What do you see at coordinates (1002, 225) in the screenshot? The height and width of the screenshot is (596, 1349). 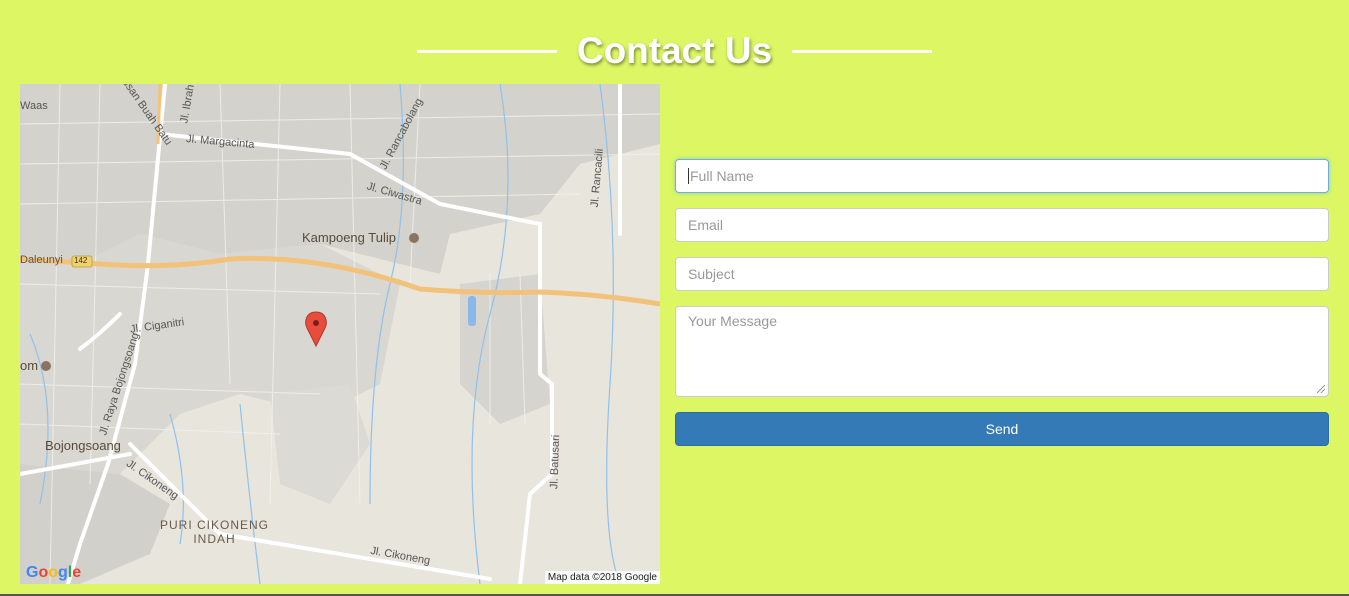 I see `email-input: Email` at bounding box center [1002, 225].